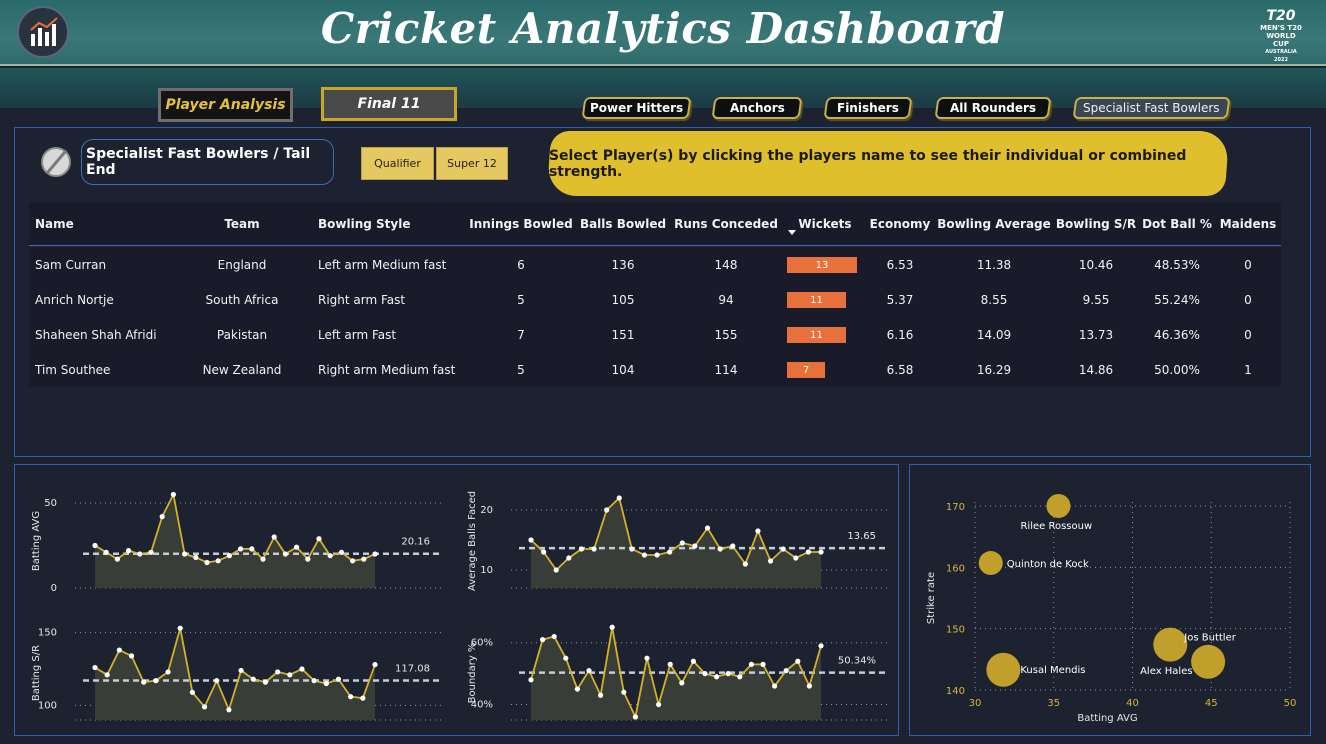 The width and height of the screenshot is (1326, 744). Describe the element at coordinates (110, 369) in the screenshot. I see `cell-name: Tim Southee` at that location.